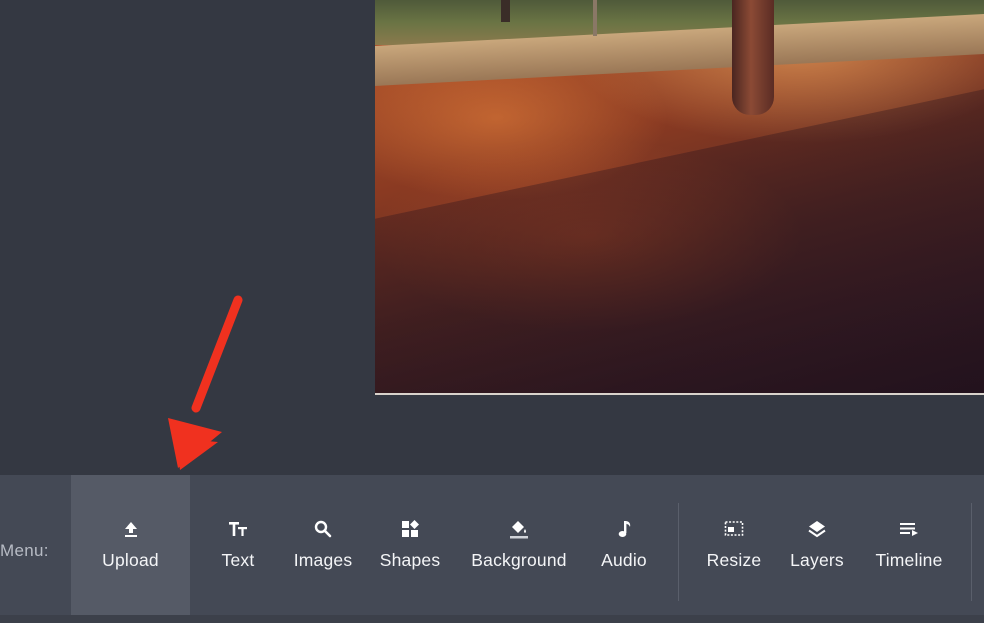 The width and height of the screenshot is (984, 623). Describe the element at coordinates (734, 560) in the screenshot. I see `tool-label: Resize` at that location.